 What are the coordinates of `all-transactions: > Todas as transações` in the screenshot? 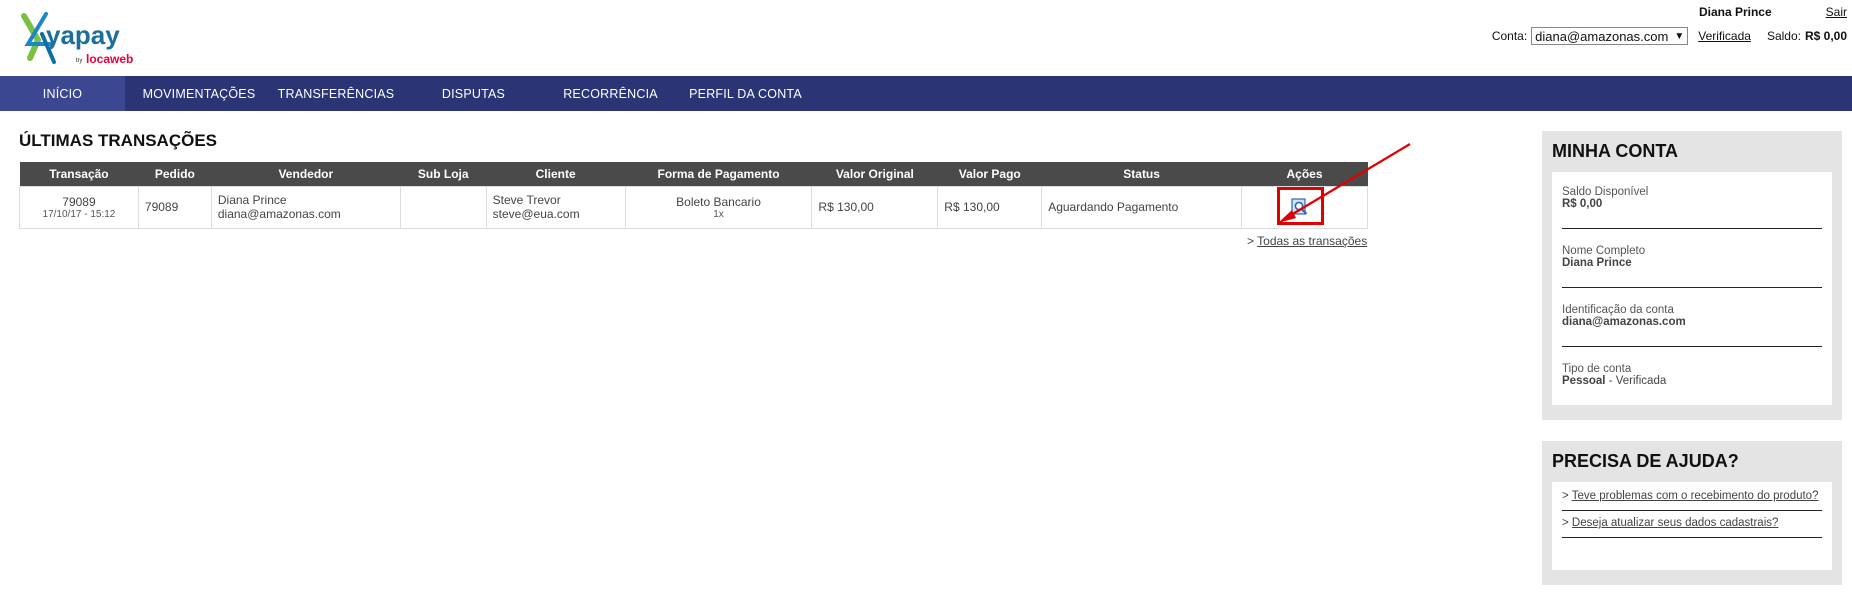 It's located at (1307, 241).